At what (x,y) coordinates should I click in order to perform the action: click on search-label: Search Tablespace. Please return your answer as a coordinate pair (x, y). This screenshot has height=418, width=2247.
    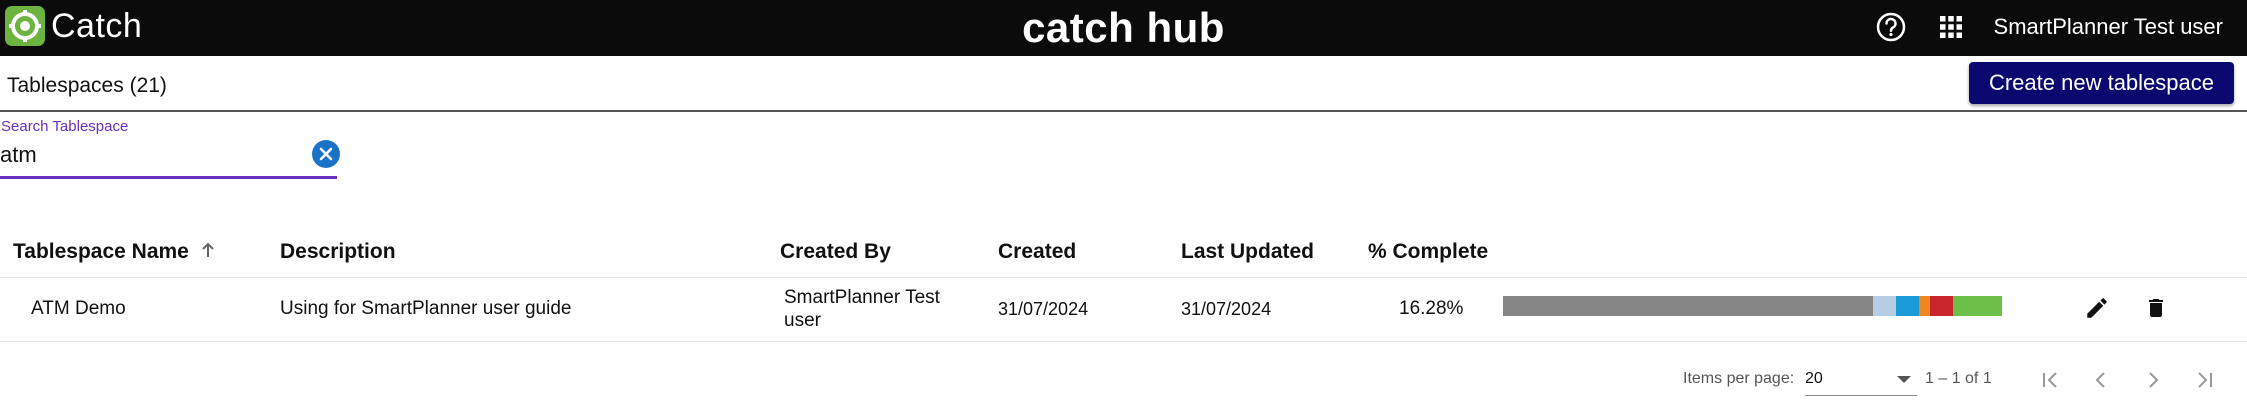
    Looking at the image, I should click on (65, 126).